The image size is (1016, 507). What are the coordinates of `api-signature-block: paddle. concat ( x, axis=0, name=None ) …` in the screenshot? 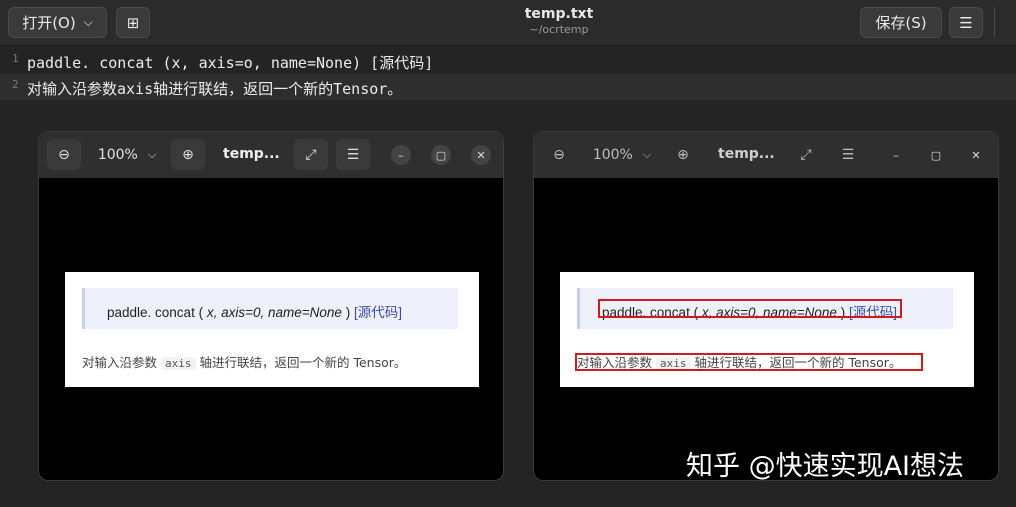 It's located at (270, 308).